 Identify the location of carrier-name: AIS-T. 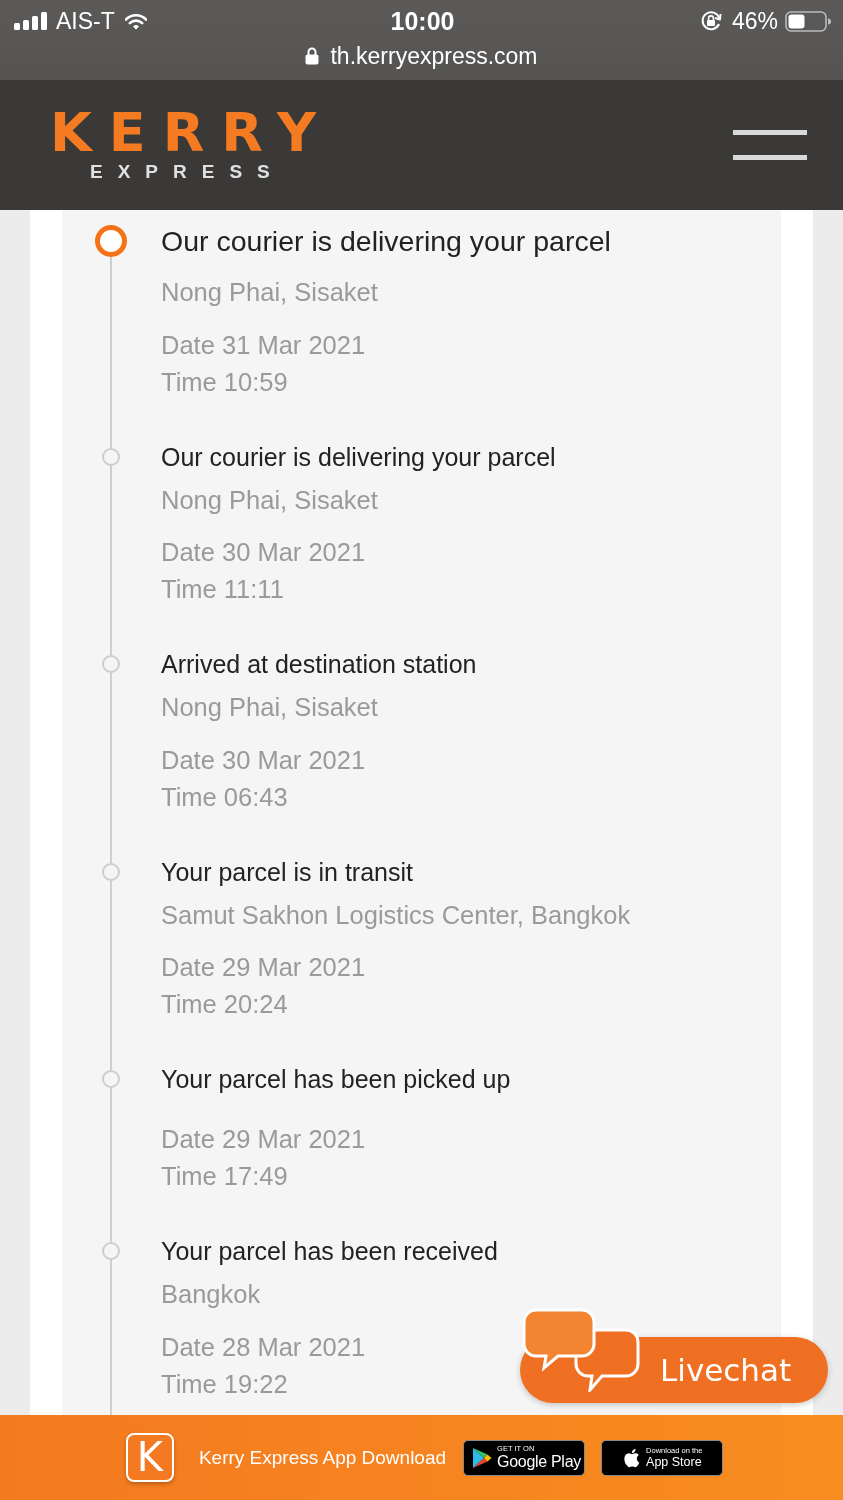
(85, 21).